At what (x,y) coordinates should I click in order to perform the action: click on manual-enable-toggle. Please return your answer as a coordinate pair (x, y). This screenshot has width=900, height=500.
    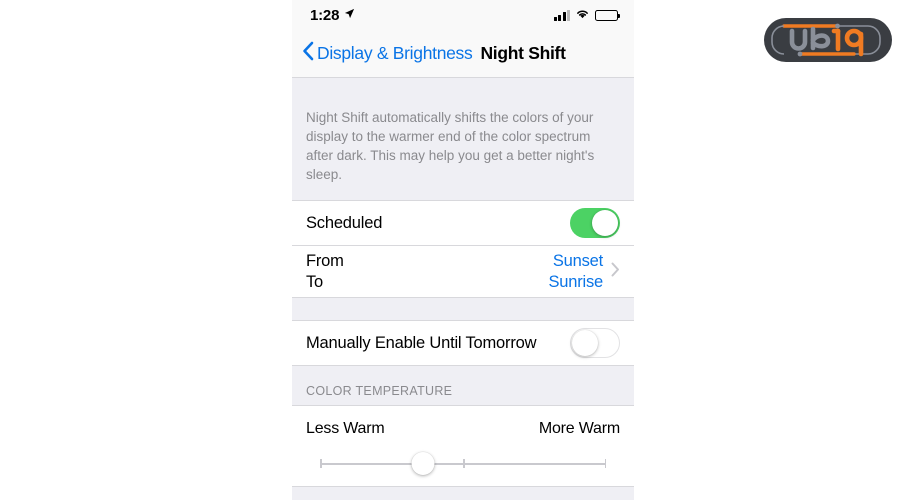
    Looking at the image, I should click on (595, 343).